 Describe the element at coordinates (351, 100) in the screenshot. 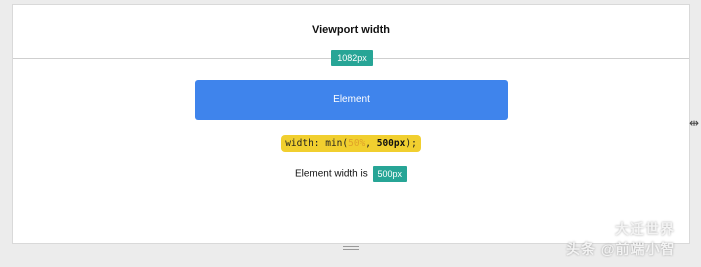

I see `element-box: Element` at that location.